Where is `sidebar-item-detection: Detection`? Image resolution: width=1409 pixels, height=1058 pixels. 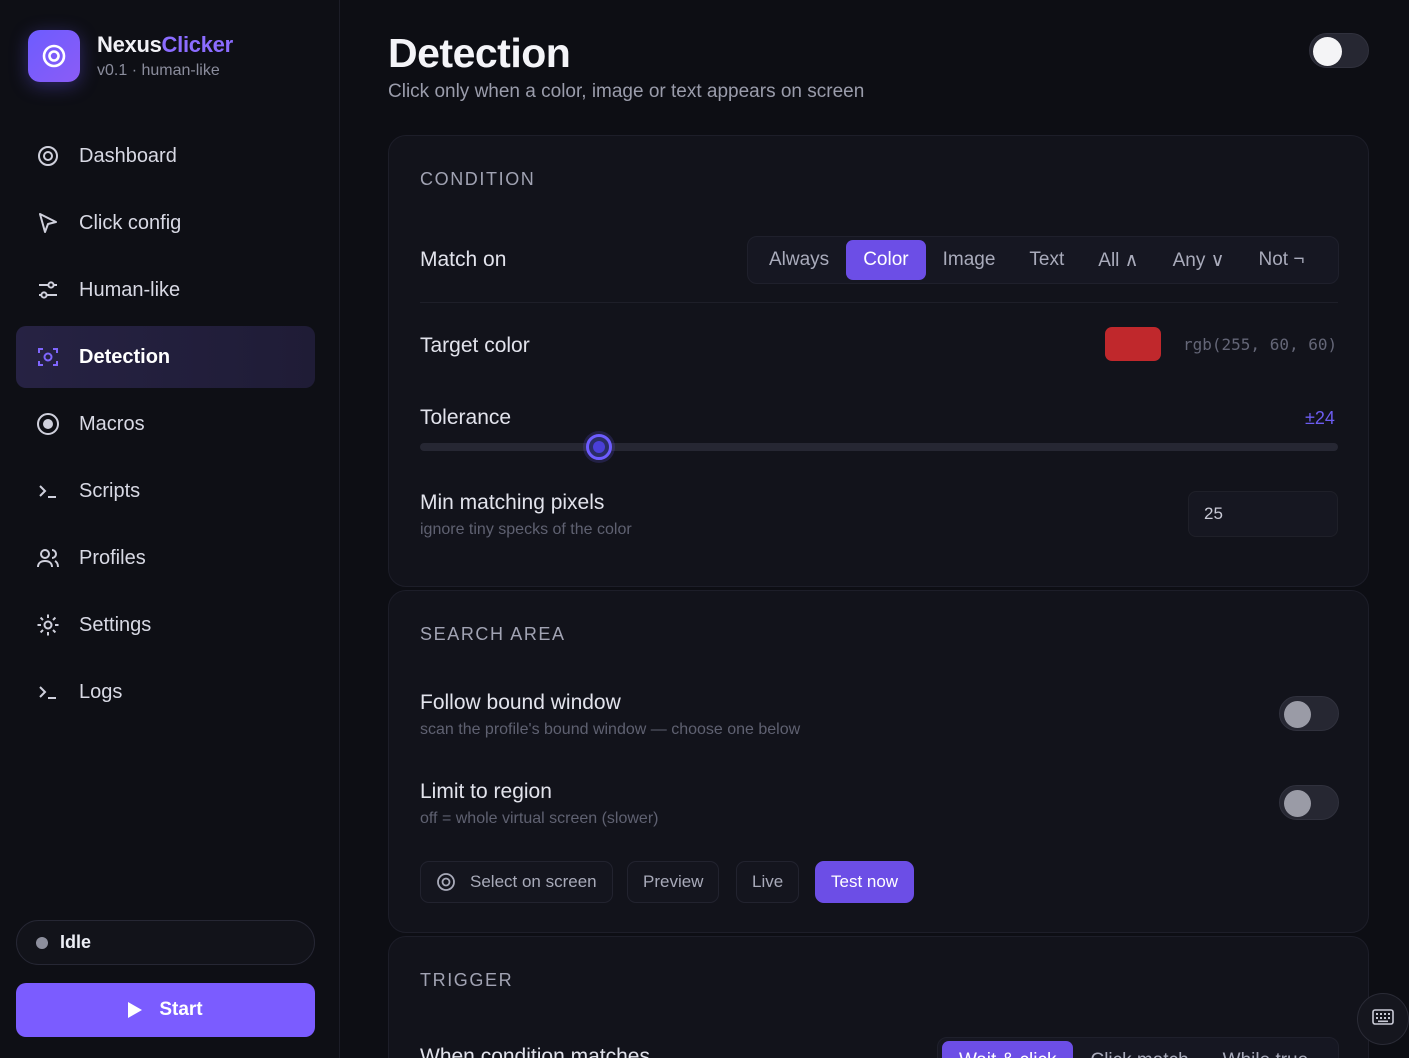
sidebar-item-detection: Detection is located at coordinates (165, 357).